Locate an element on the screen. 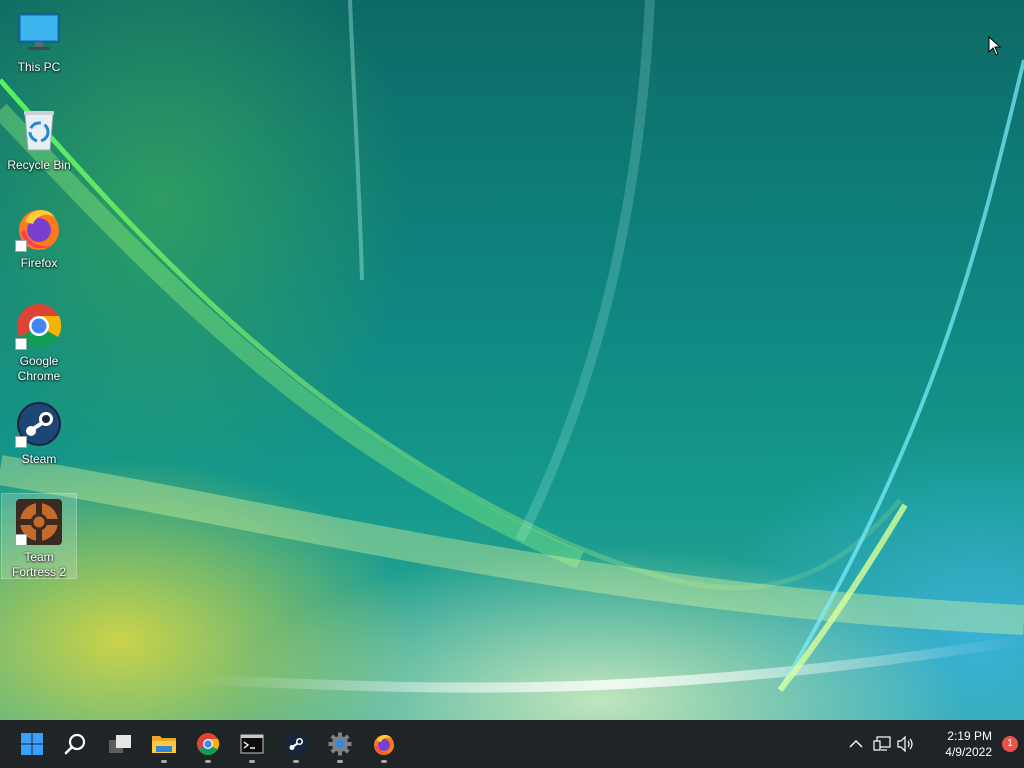 This screenshot has width=1024, height=768. system-tray: 2:19 PM 4/9/2022 1 is located at coordinates (929, 744).